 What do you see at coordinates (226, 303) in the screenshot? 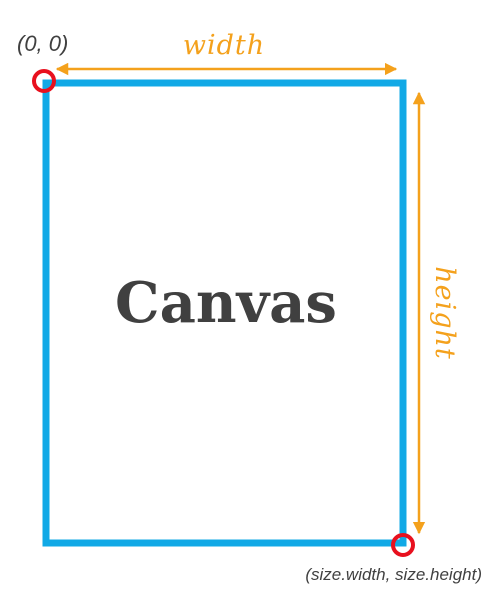
I see `canvas-title: Canvas` at bounding box center [226, 303].